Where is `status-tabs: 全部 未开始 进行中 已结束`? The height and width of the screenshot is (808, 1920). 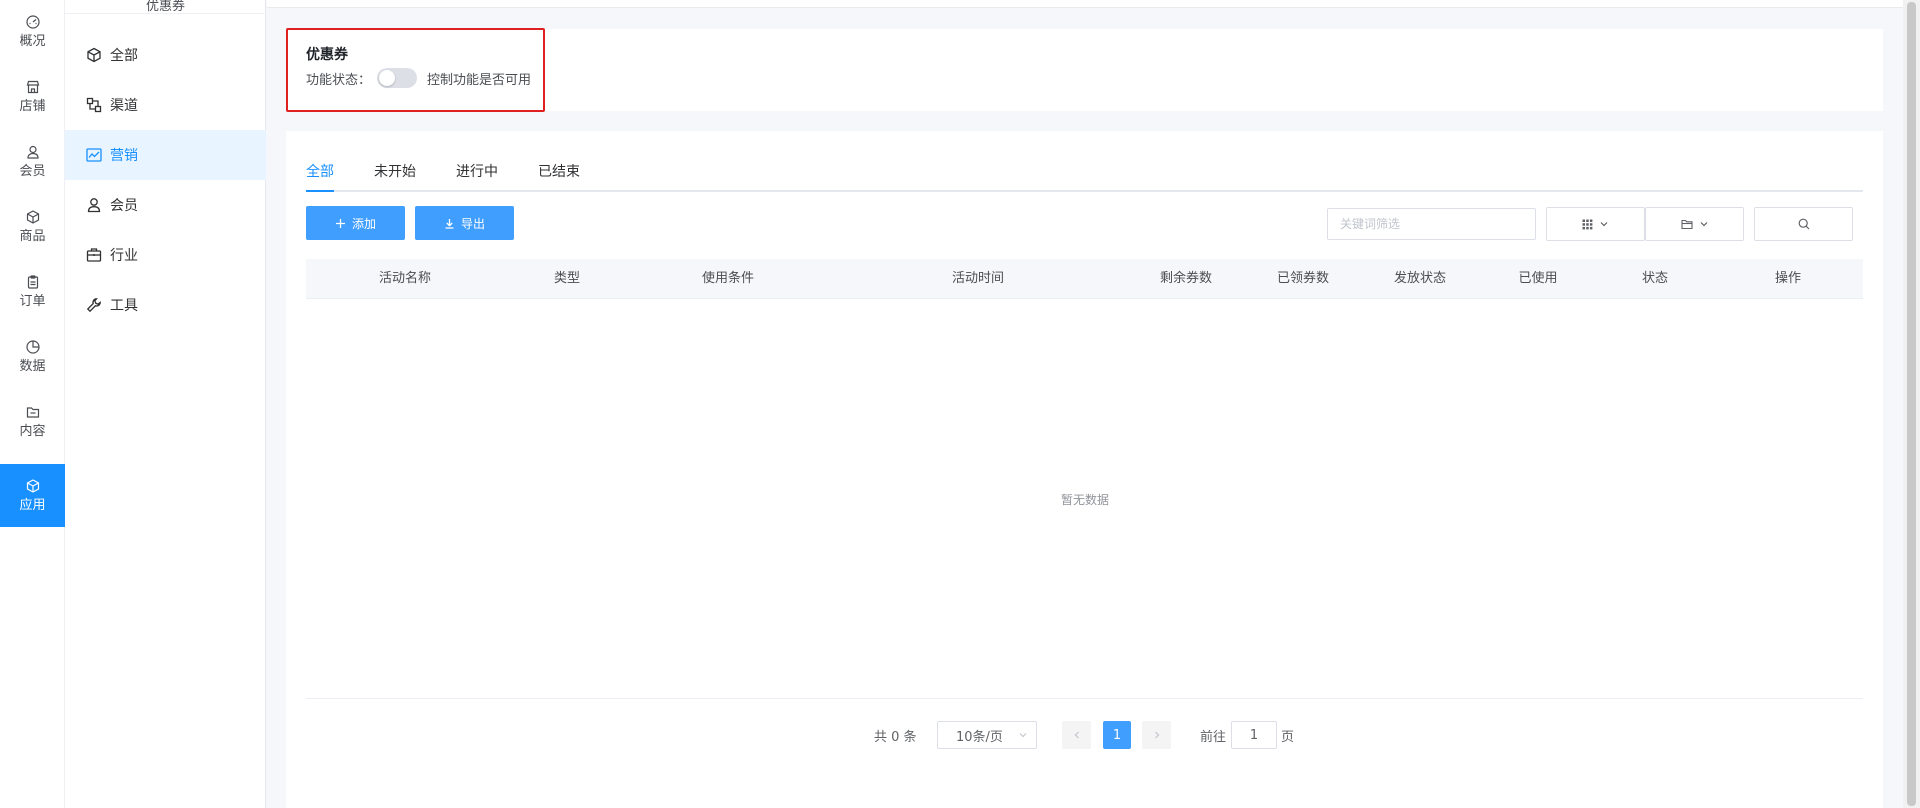 status-tabs: 全部 未开始 进行中 已结束 is located at coordinates (1084, 176).